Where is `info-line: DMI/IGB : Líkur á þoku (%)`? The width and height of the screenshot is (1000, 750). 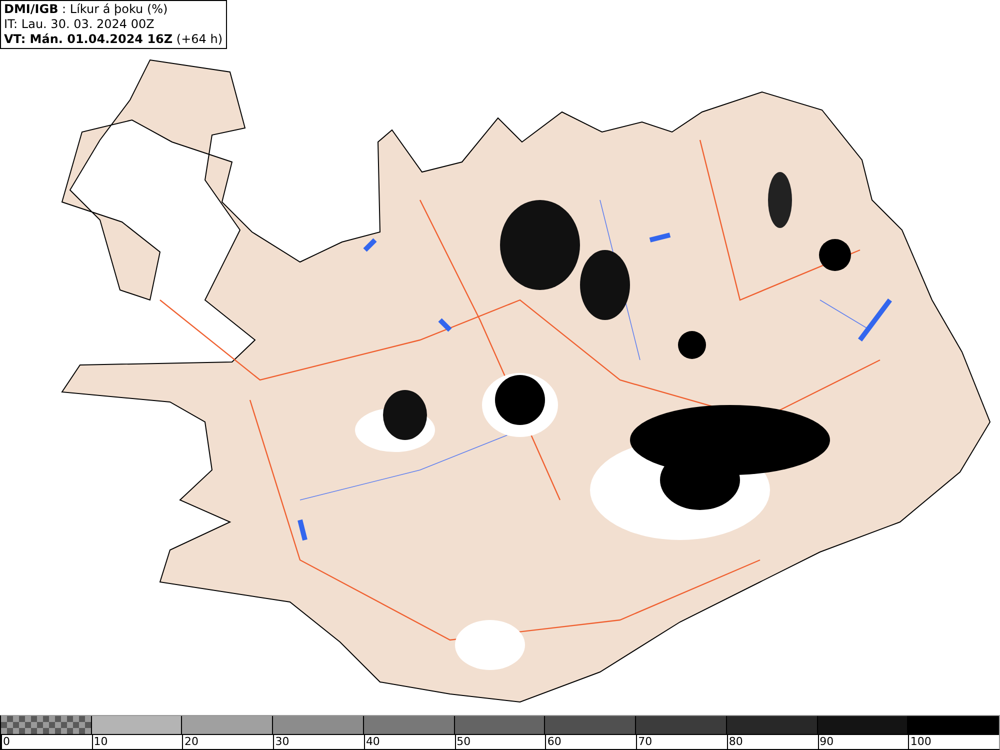 info-line: DMI/IGB : Líkur á þoku (%) is located at coordinates (86, 9).